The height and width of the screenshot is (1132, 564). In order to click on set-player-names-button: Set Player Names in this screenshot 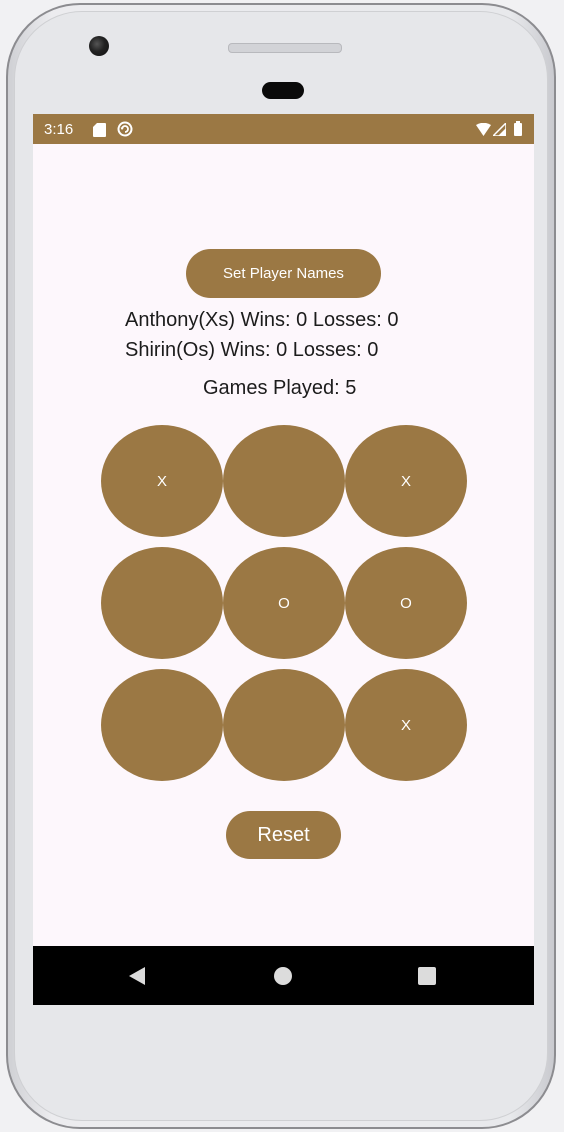, I will do `click(283, 273)`.